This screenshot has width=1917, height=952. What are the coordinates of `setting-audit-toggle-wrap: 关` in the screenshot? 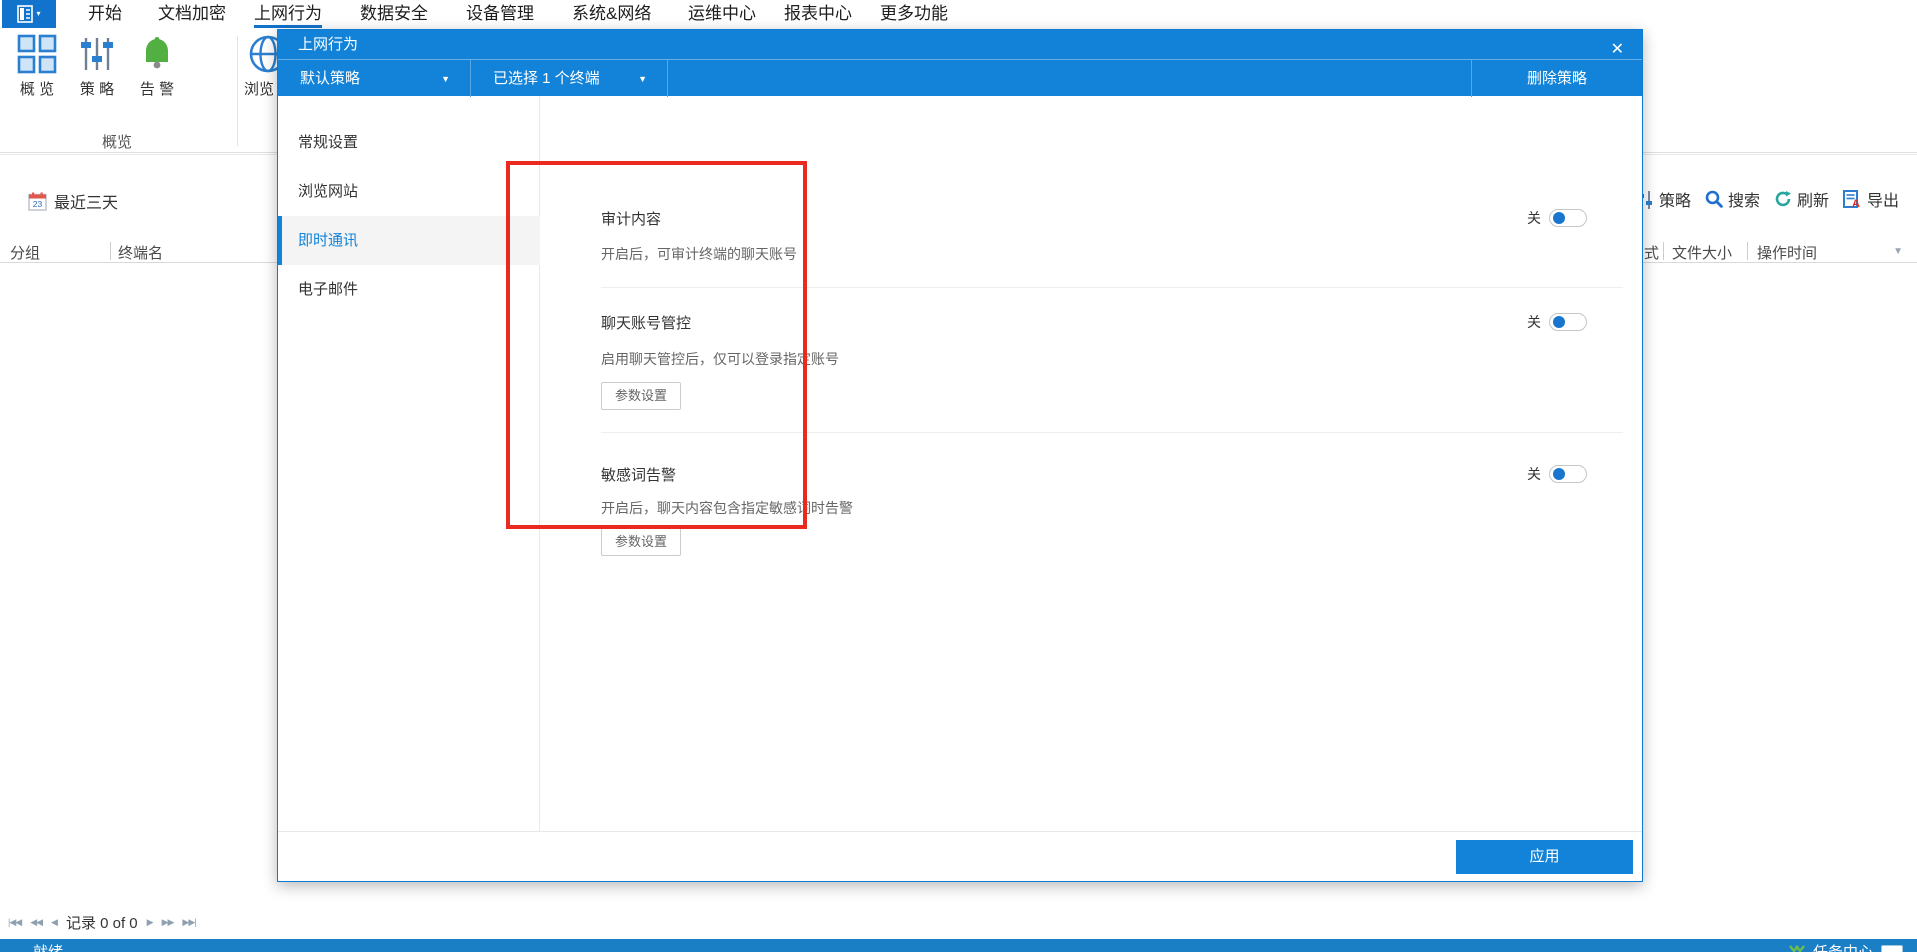 It's located at (1557, 218).